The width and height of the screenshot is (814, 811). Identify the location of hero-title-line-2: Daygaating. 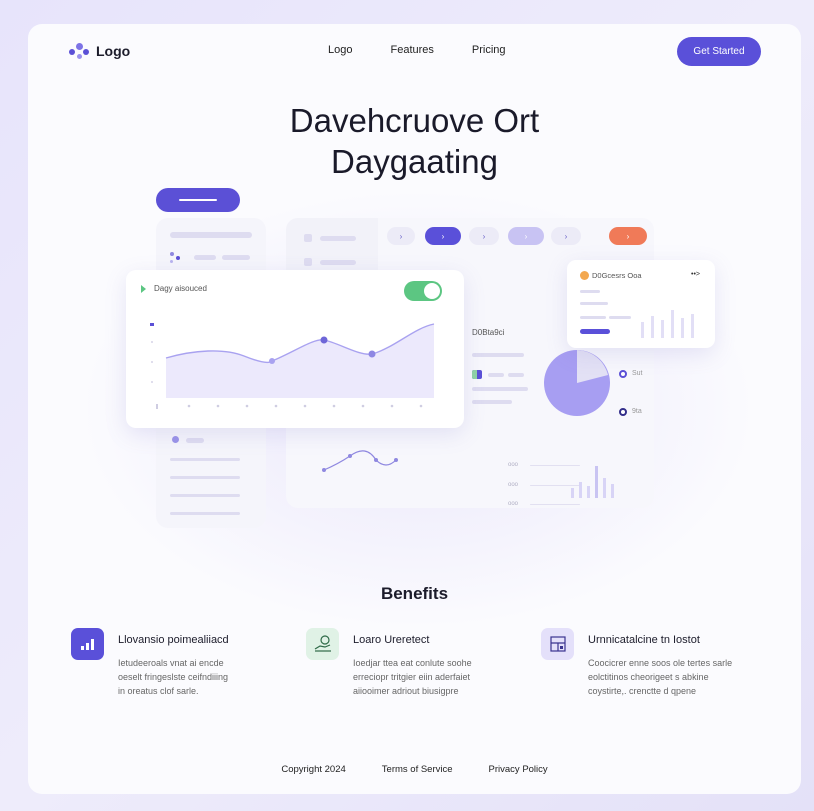
(414, 161).